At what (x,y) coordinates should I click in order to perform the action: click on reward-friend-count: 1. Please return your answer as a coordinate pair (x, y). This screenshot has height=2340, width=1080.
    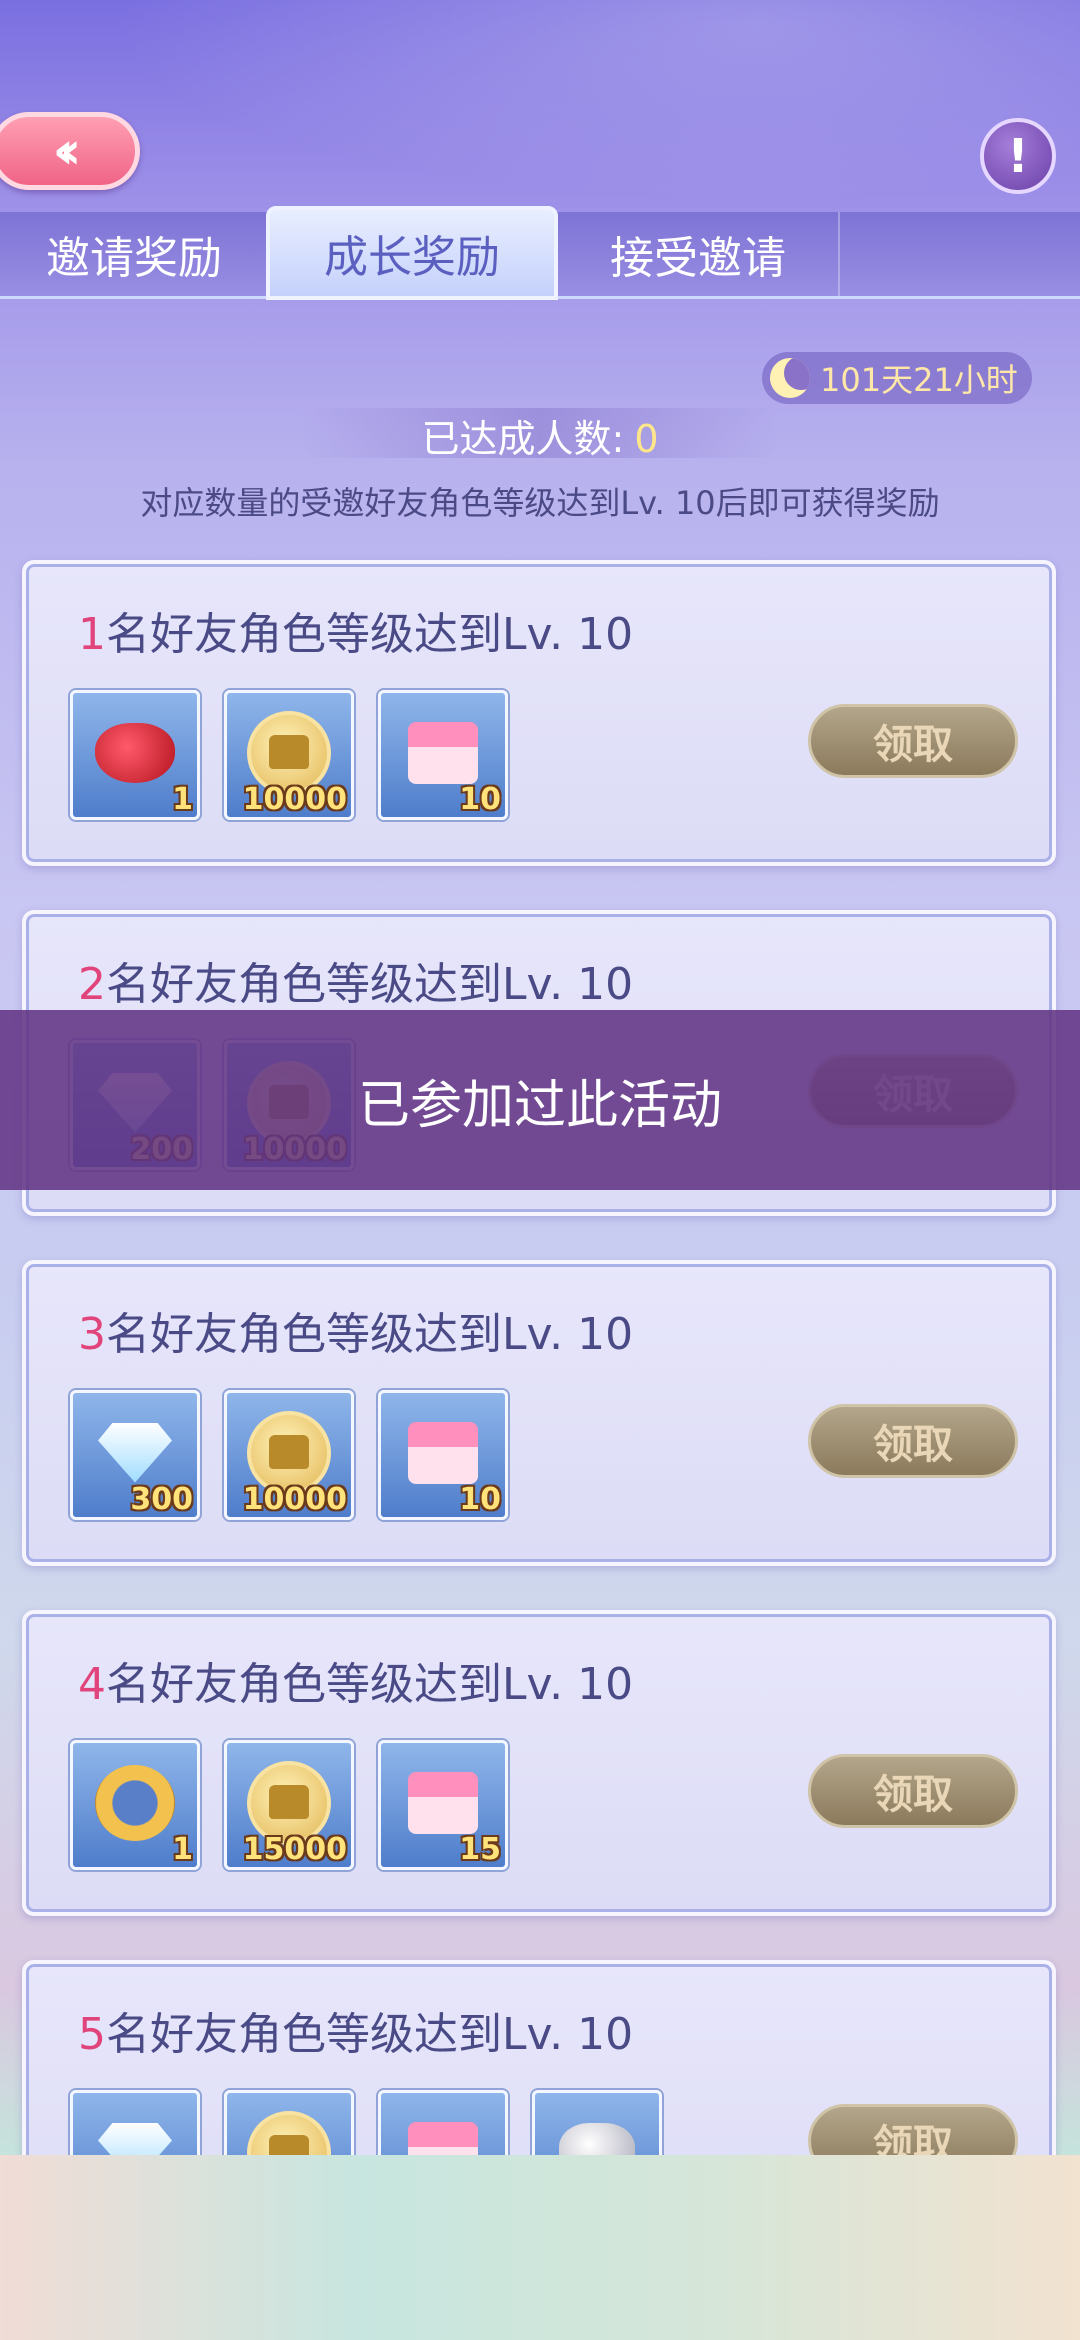
    Looking at the image, I should click on (92, 634).